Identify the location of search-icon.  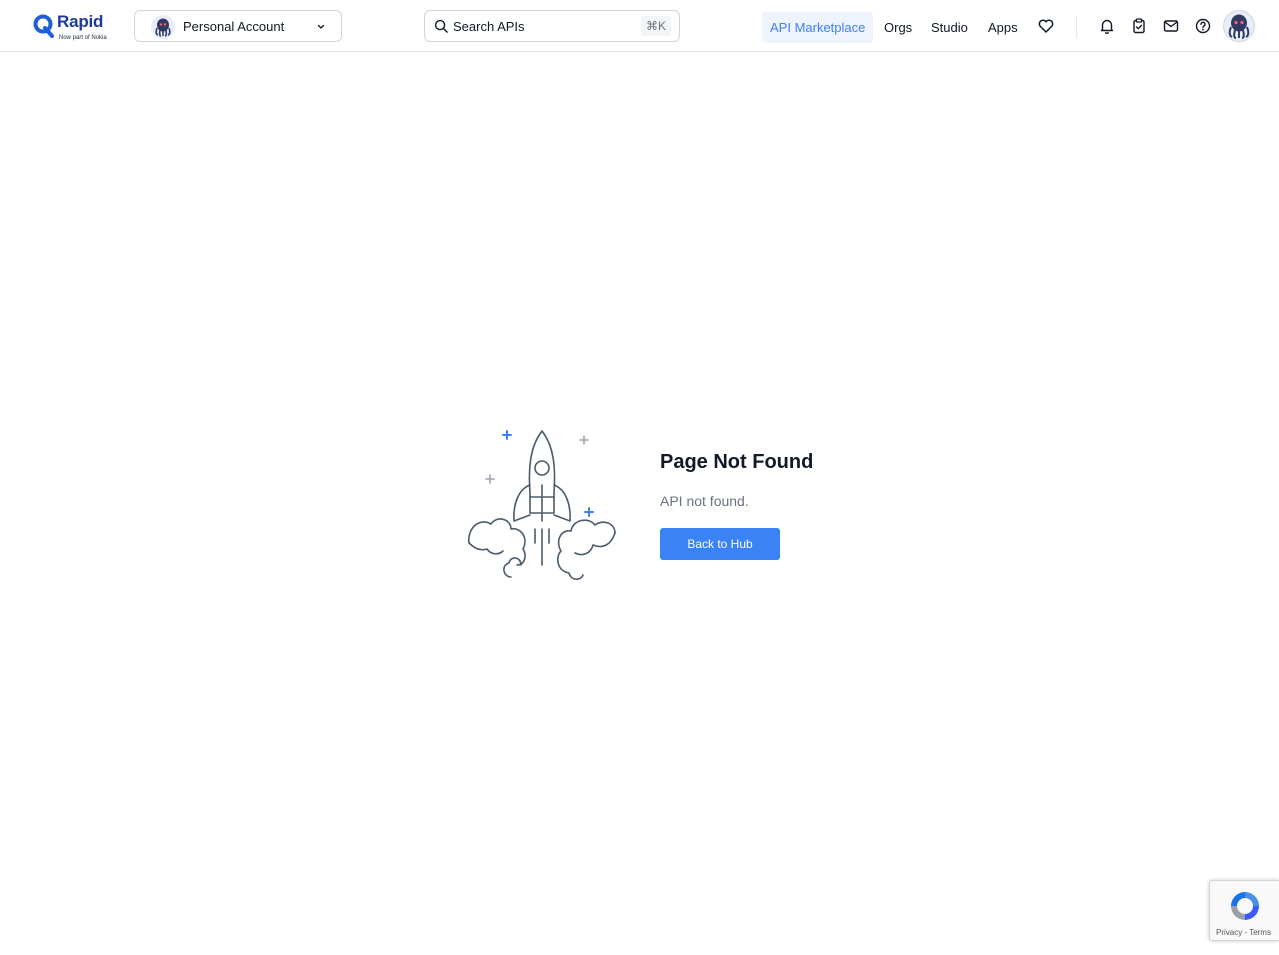
(441, 26).